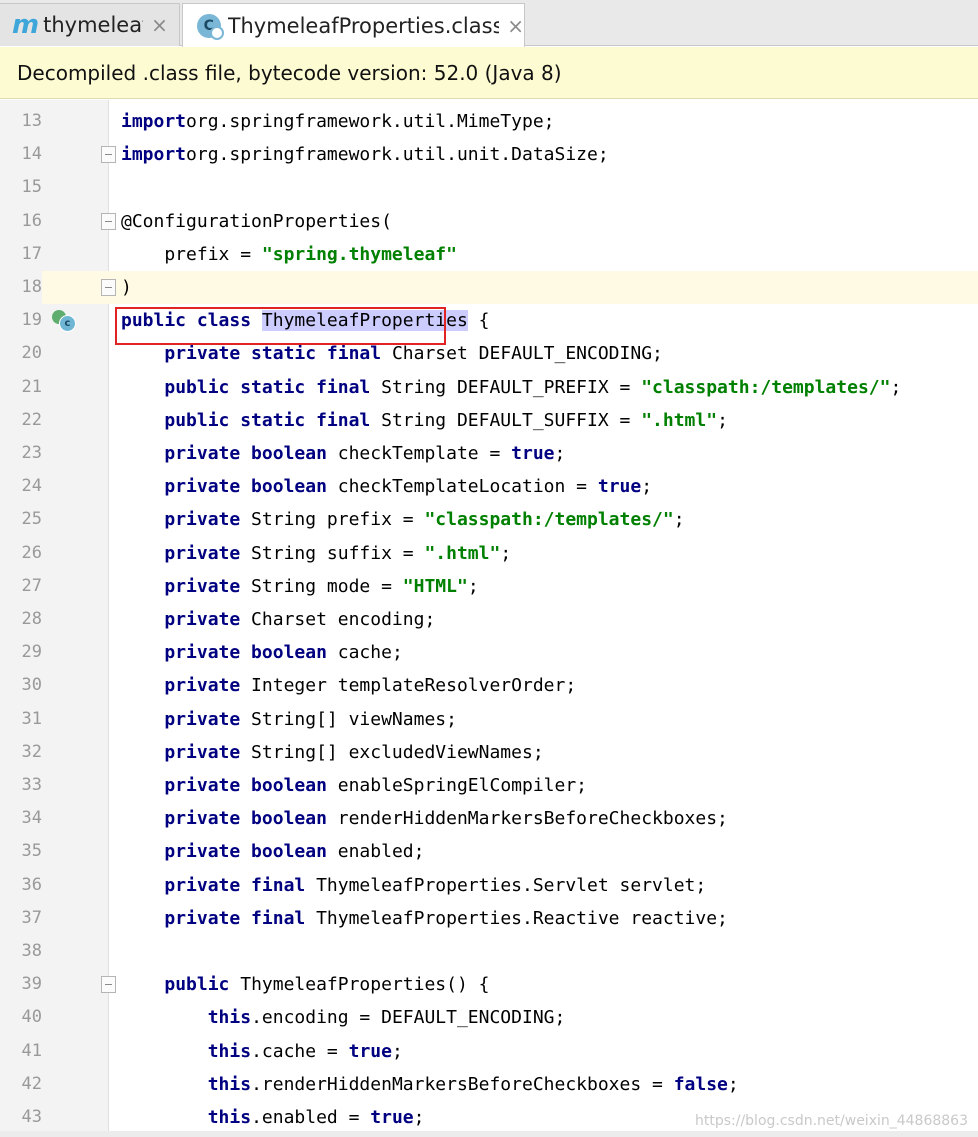 The height and width of the screenshot is (1137, 978). What do you see at coordinates (354, 785) in the screenshot?
I see `code-text: private boolean enableSpringElCompiler;` at bounding box center [354, 785].